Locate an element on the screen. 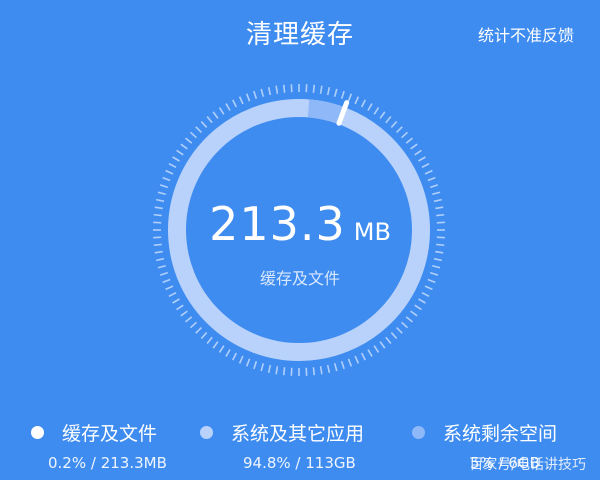 This screenshot has width=600, height=480. cache-size: 213.3 MB is located at coordinates (300, 224).